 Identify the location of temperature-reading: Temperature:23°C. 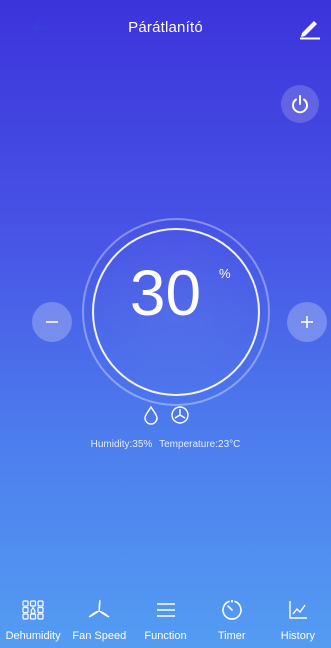
(200, 444).